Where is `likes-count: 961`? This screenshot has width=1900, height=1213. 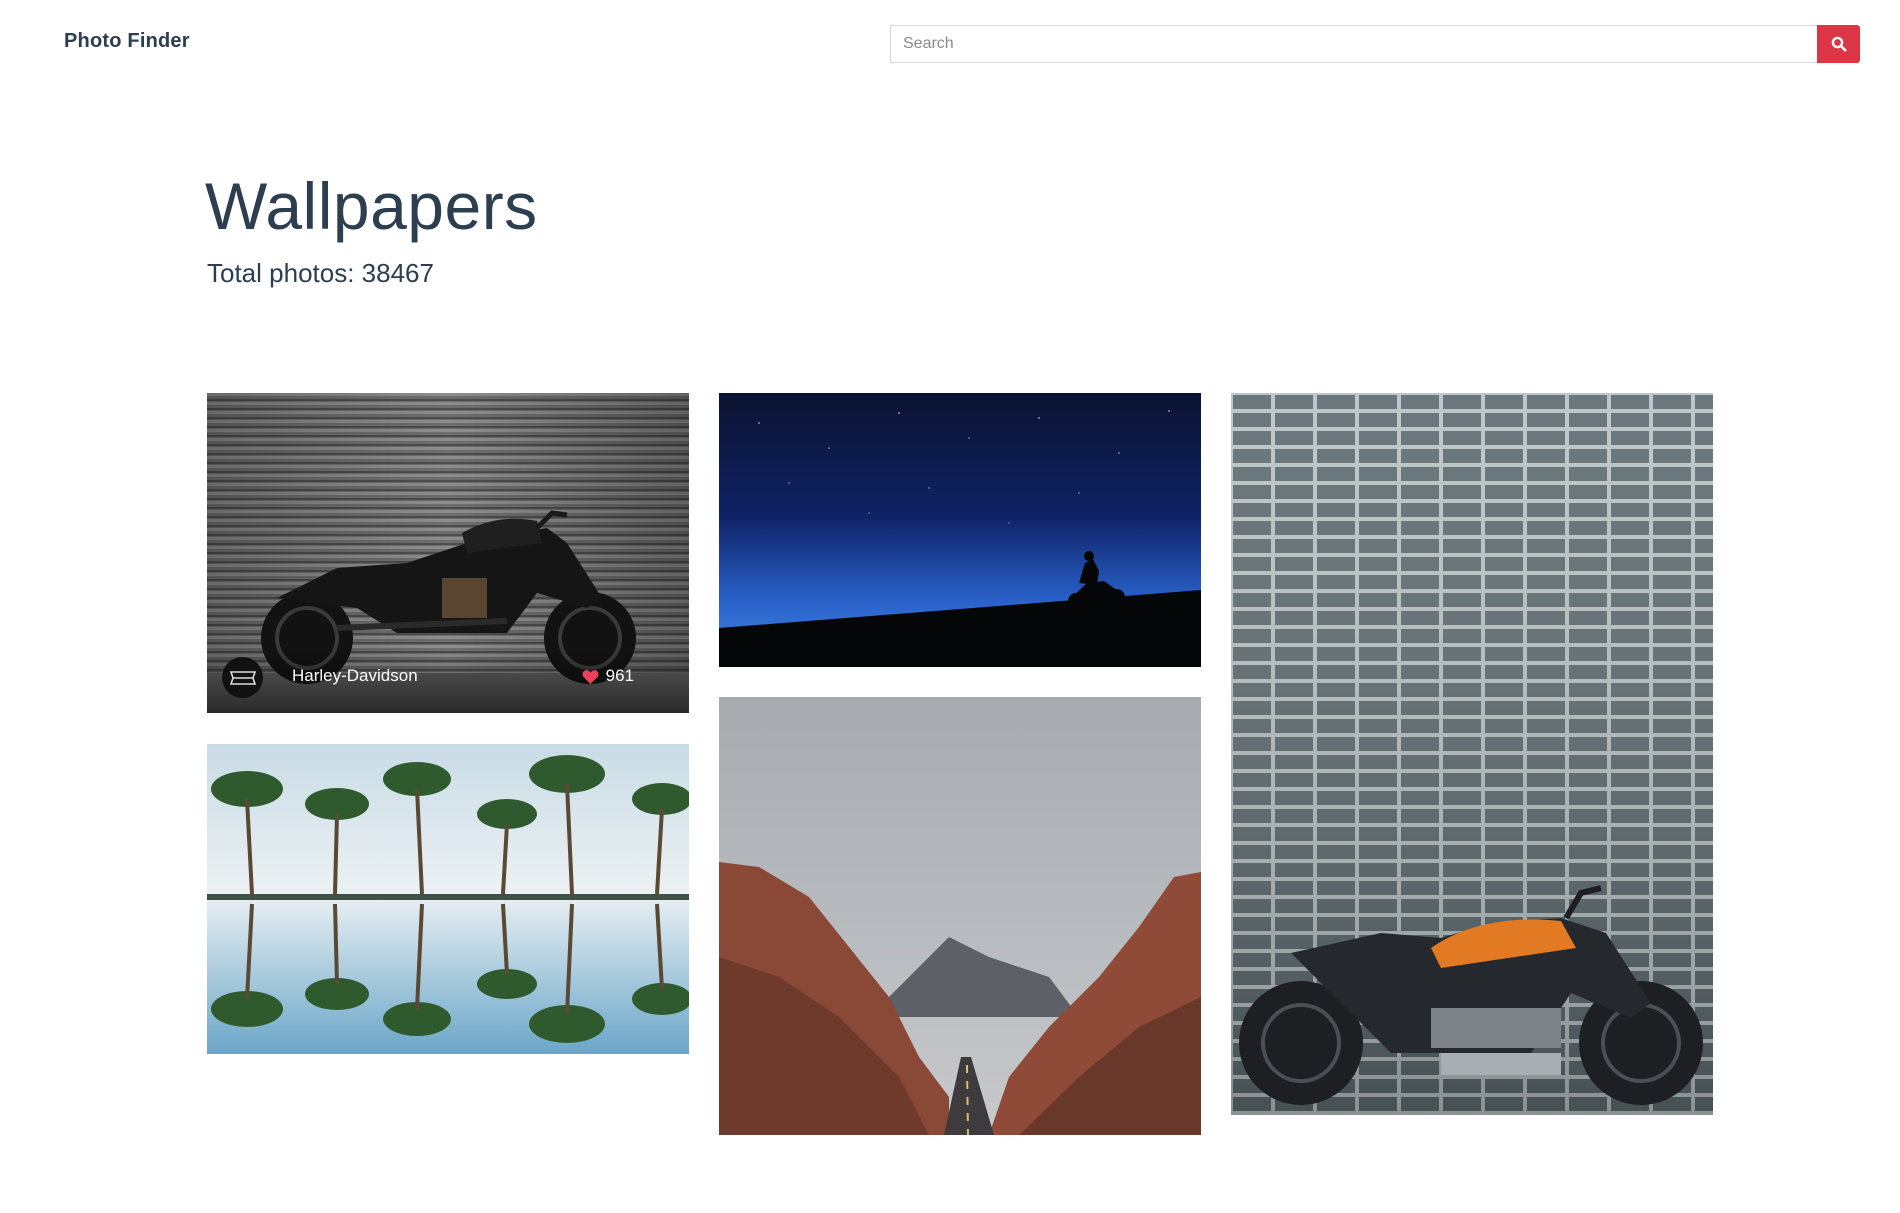
likes-count: 961 is located at coordinates (608, 676).